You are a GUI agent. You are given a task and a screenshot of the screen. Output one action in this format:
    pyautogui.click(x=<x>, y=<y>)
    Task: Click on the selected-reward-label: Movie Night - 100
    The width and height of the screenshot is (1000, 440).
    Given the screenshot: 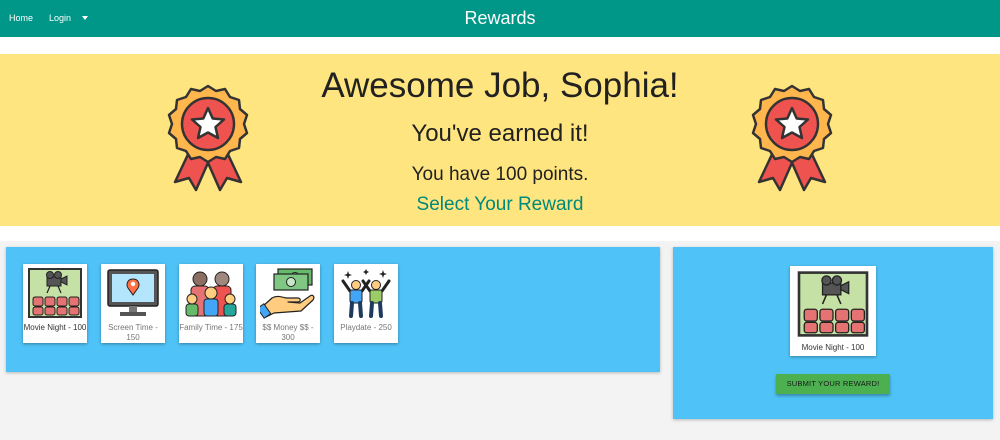 What is the action you would take?
    pyautogui.click(x=833, y=347)
    